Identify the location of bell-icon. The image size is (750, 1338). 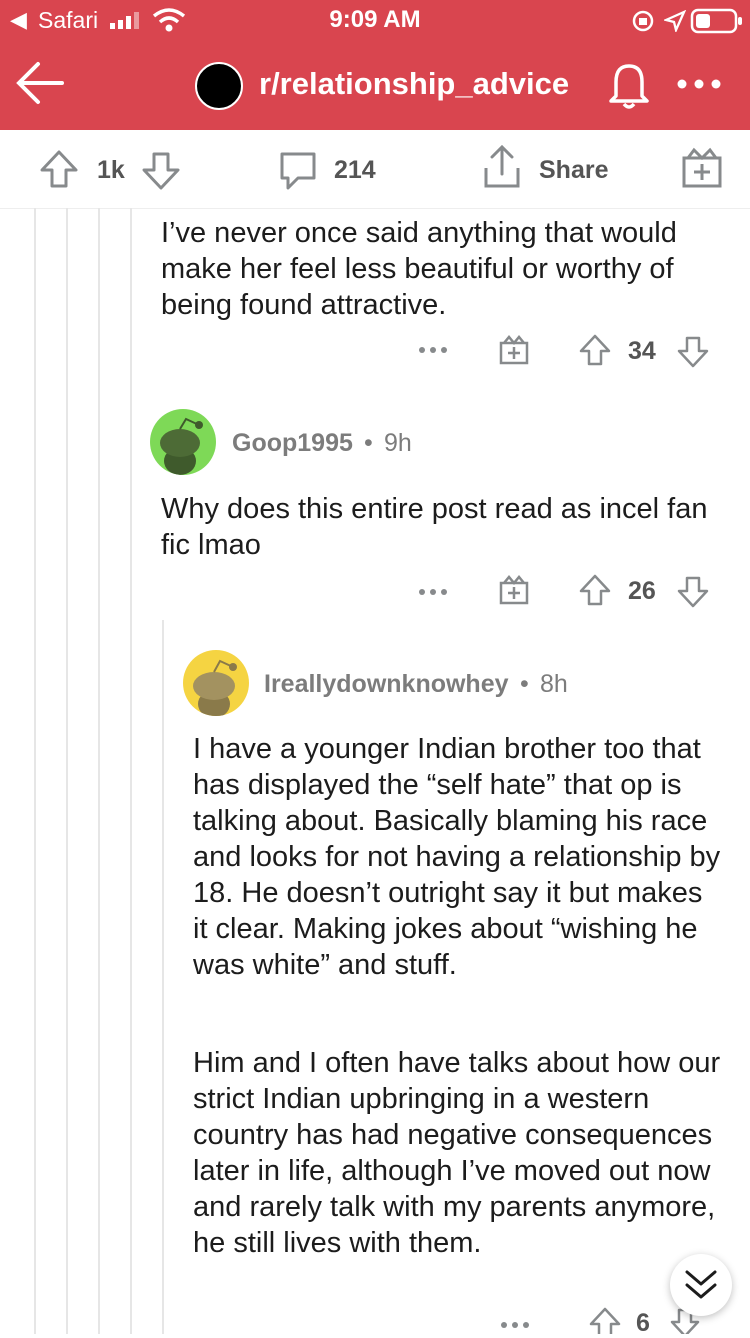
(629, 86).